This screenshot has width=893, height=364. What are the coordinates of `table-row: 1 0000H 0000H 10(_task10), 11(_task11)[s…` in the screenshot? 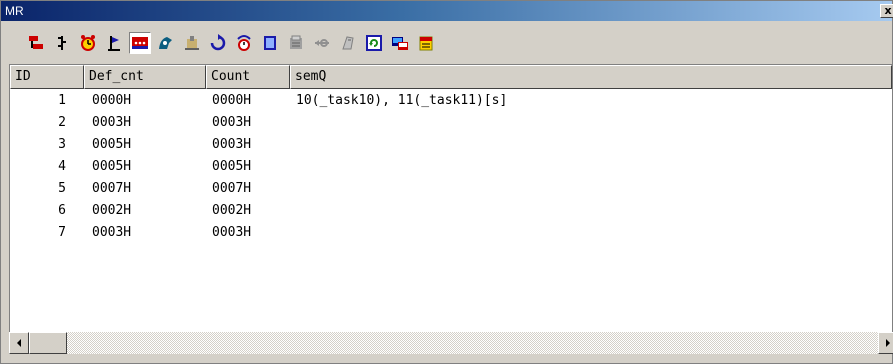 It's located at (451, 101).